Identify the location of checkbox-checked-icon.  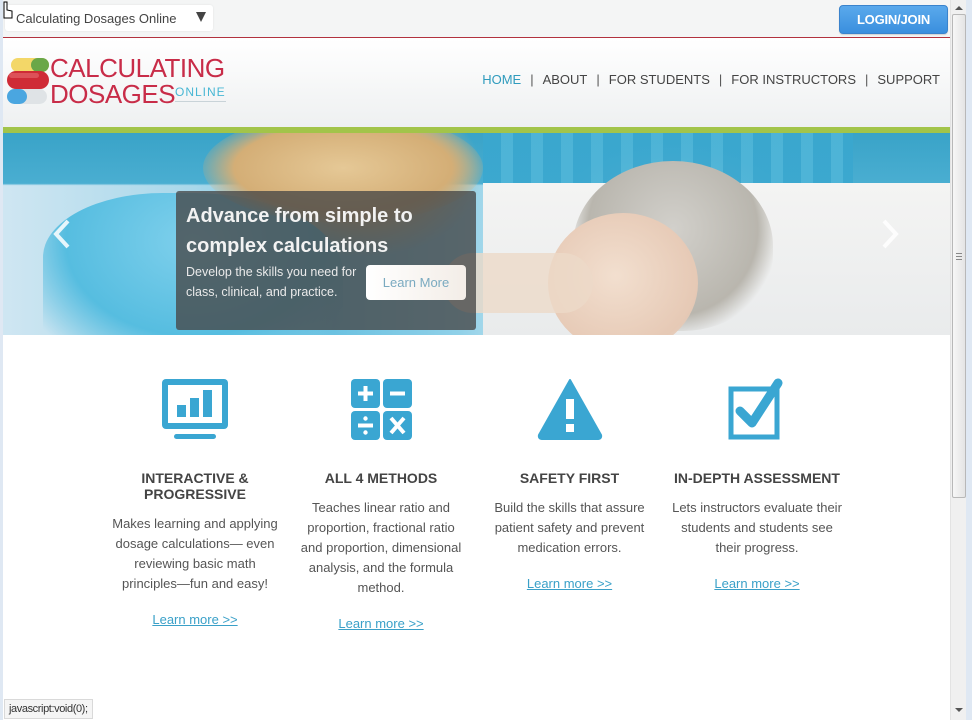
(755, 409).